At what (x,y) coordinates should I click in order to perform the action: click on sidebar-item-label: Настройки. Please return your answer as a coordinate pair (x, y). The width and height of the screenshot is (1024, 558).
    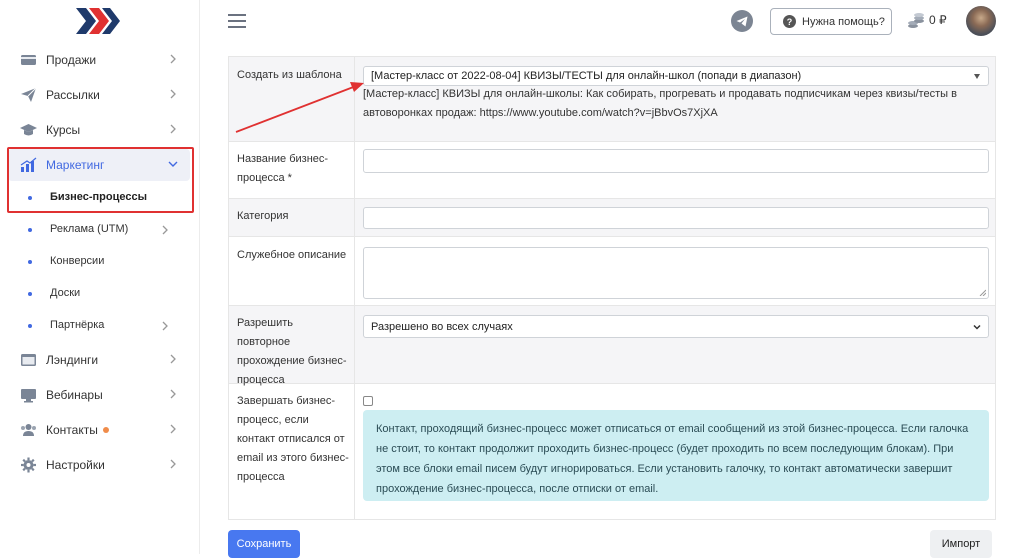
    Looking at the image, I should click on (75, 465).